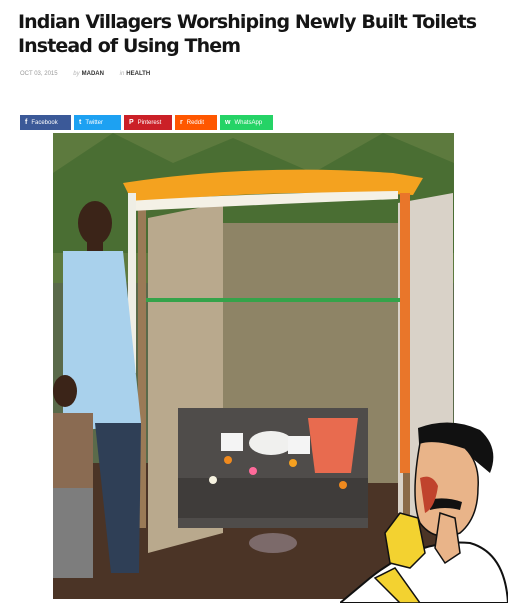  Describe the element at coordinates (273, 543) in the screenshot. I see `offering-plate` at that location.